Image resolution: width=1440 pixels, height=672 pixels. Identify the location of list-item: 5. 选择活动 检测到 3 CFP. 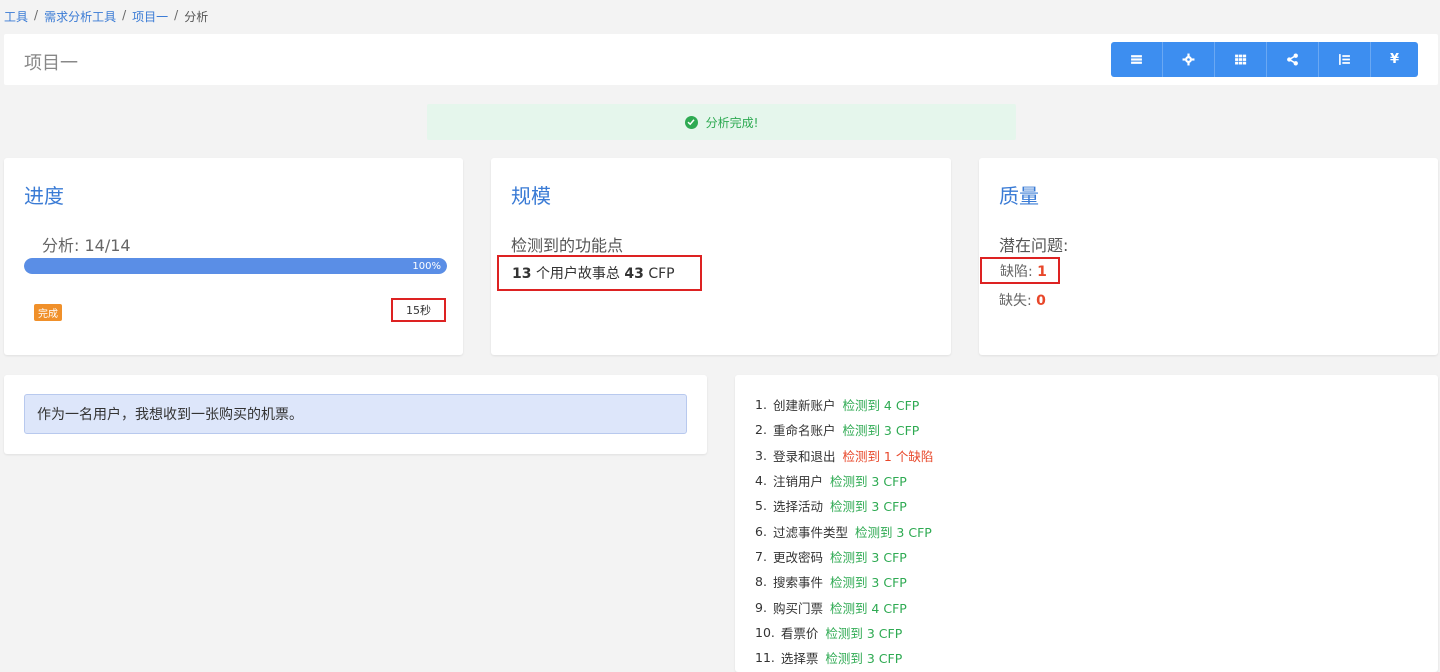
(844, 505).